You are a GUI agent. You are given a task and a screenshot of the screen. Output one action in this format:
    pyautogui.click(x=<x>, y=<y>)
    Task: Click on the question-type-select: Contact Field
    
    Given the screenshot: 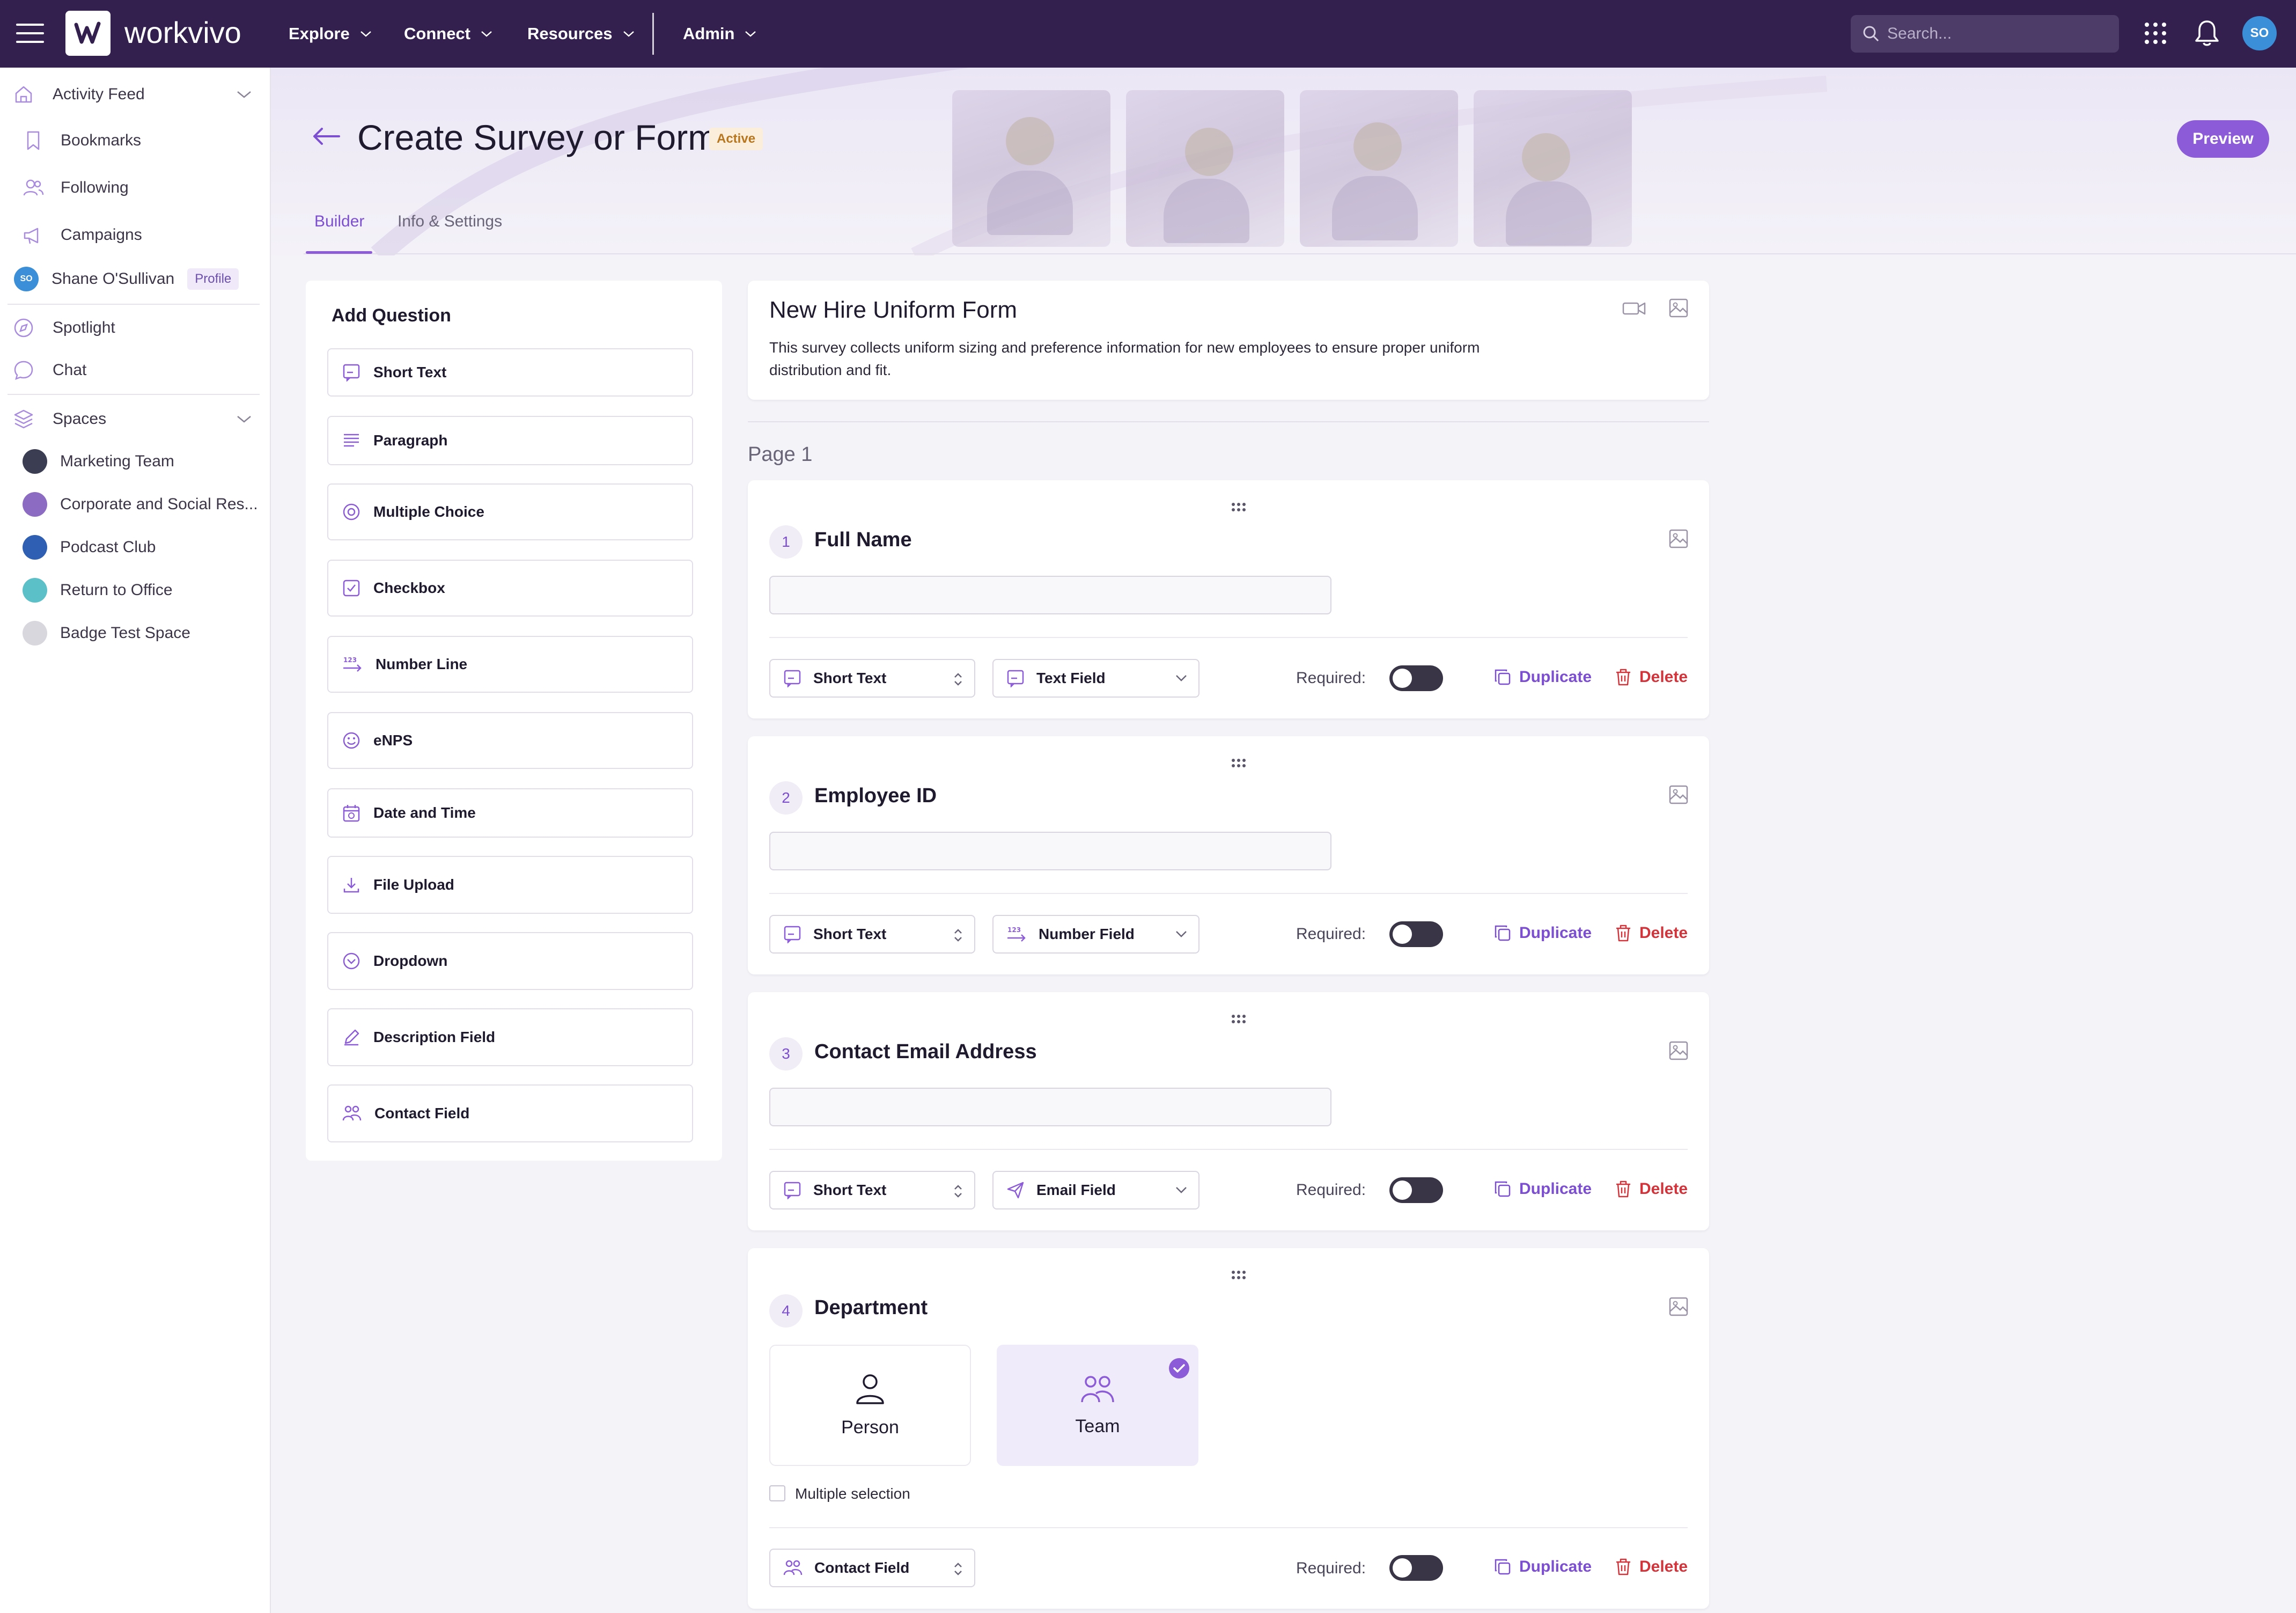 What is the action you would take?
    pyautogui.click(x=872, y=1568)
    